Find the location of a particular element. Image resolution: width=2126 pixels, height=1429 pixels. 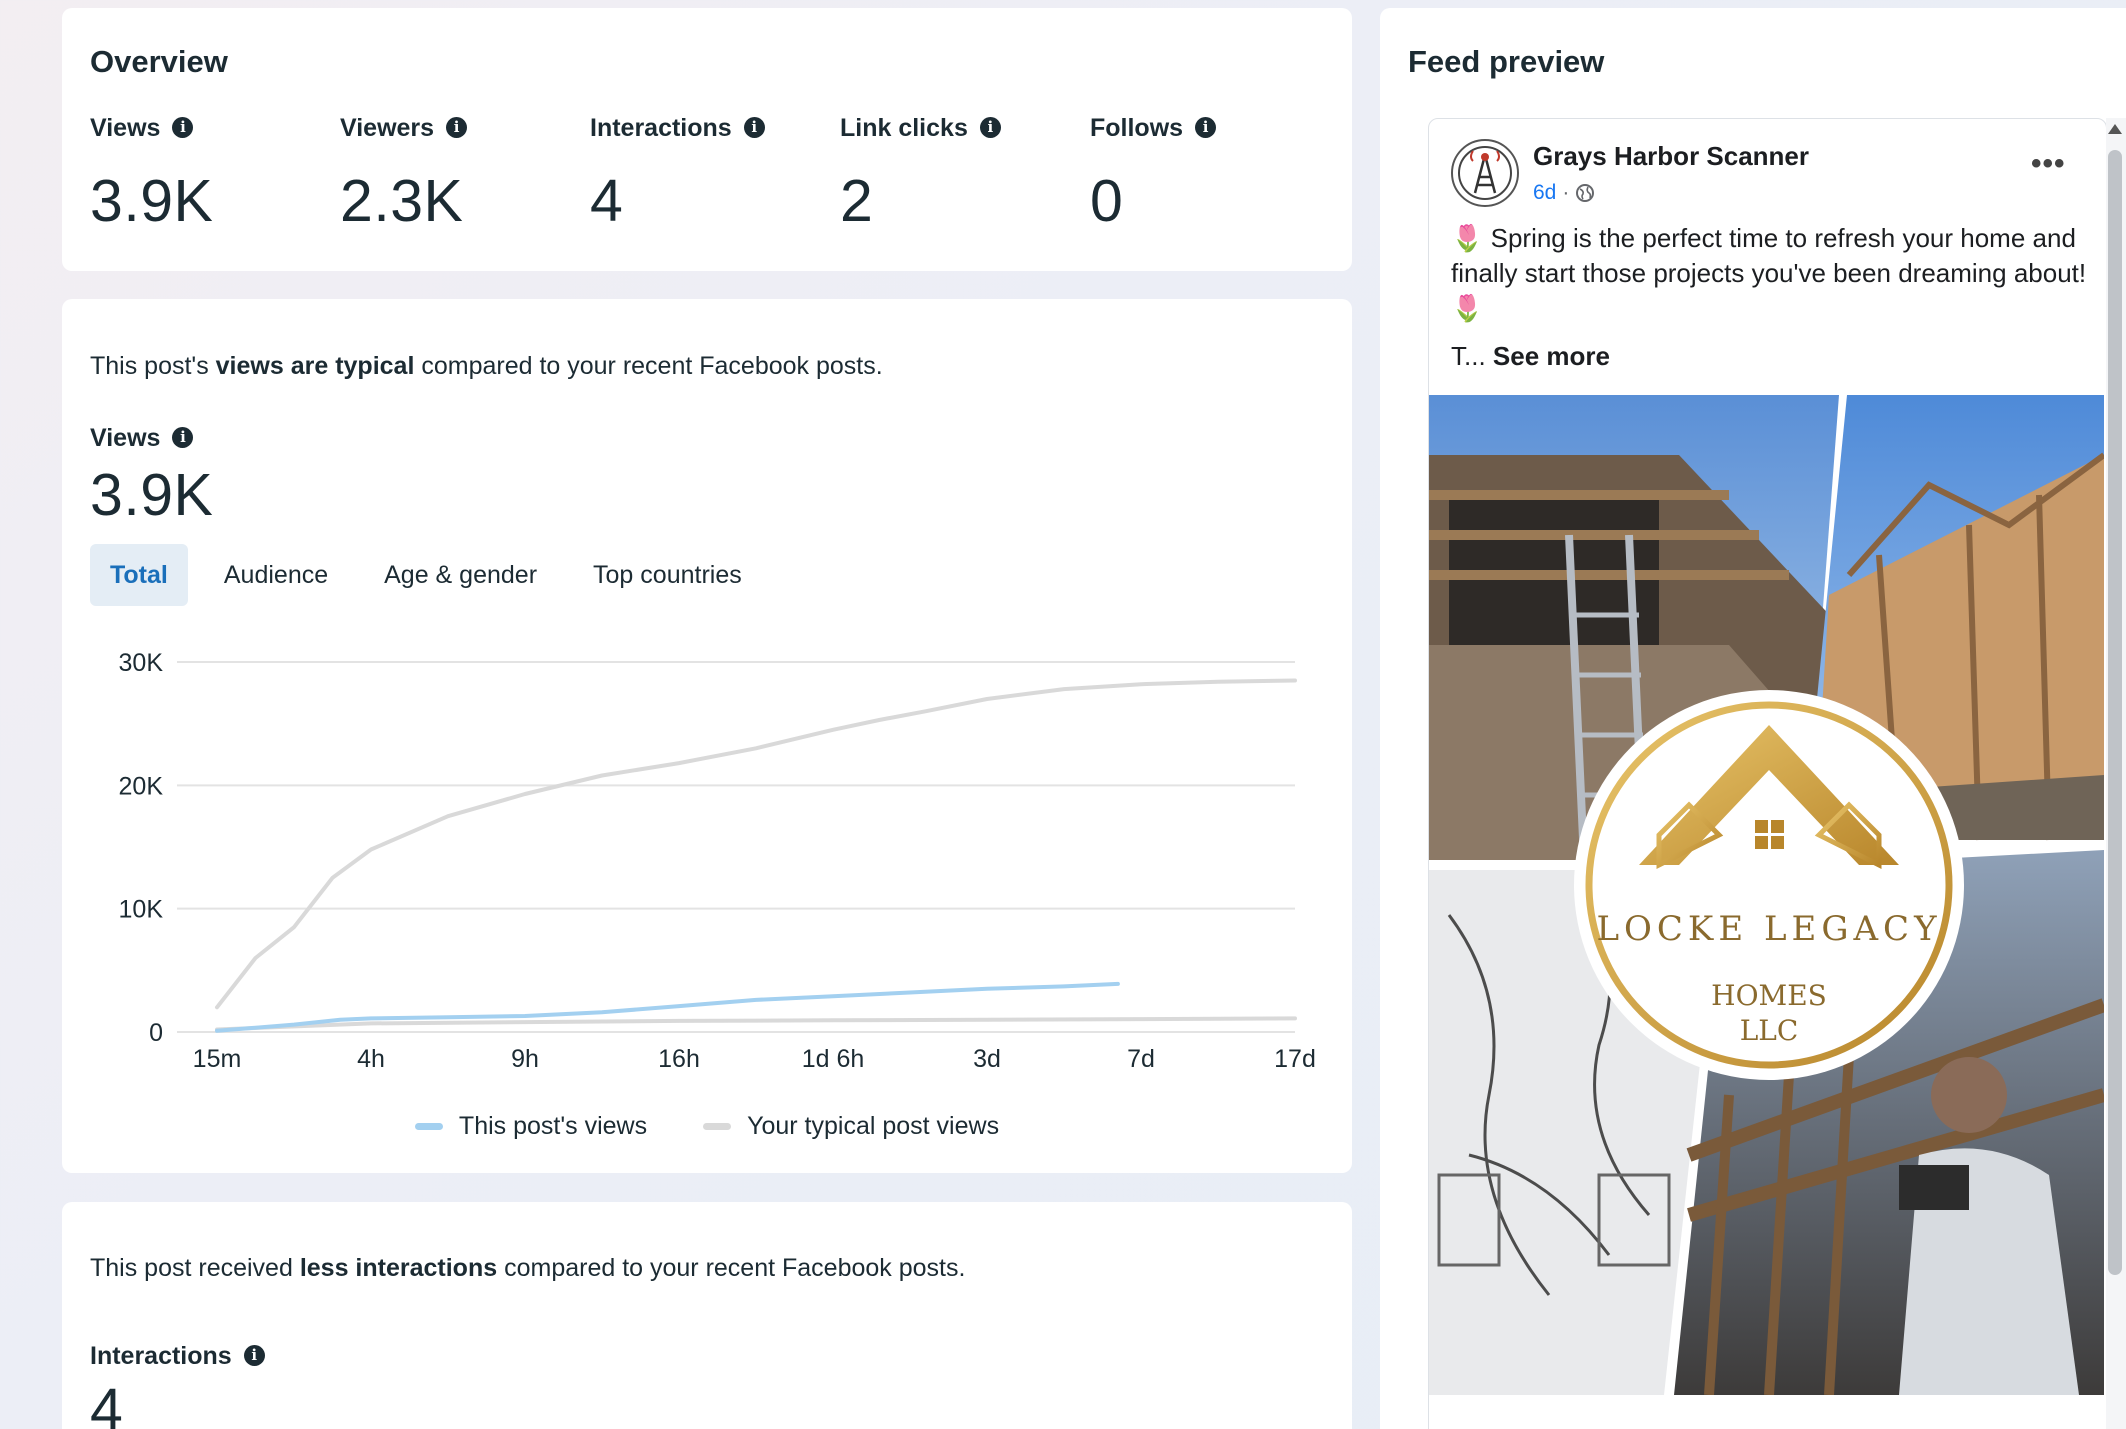

x-tick-label: 9h is located at coordinates (525, 1059).